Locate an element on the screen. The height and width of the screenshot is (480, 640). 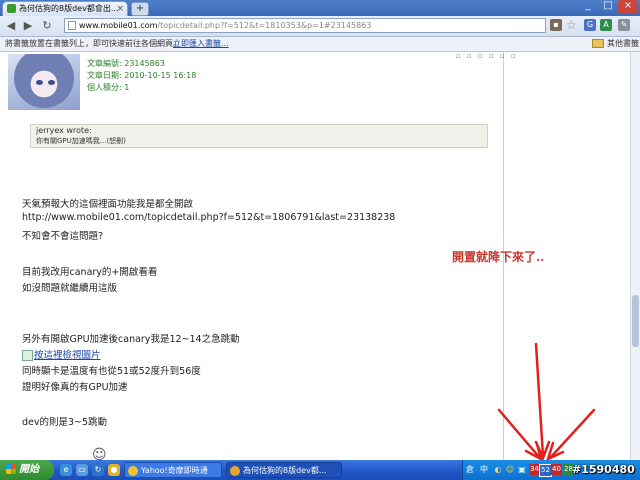
ie-quicklaunch-icon: e is located at coordinates (66, 470).